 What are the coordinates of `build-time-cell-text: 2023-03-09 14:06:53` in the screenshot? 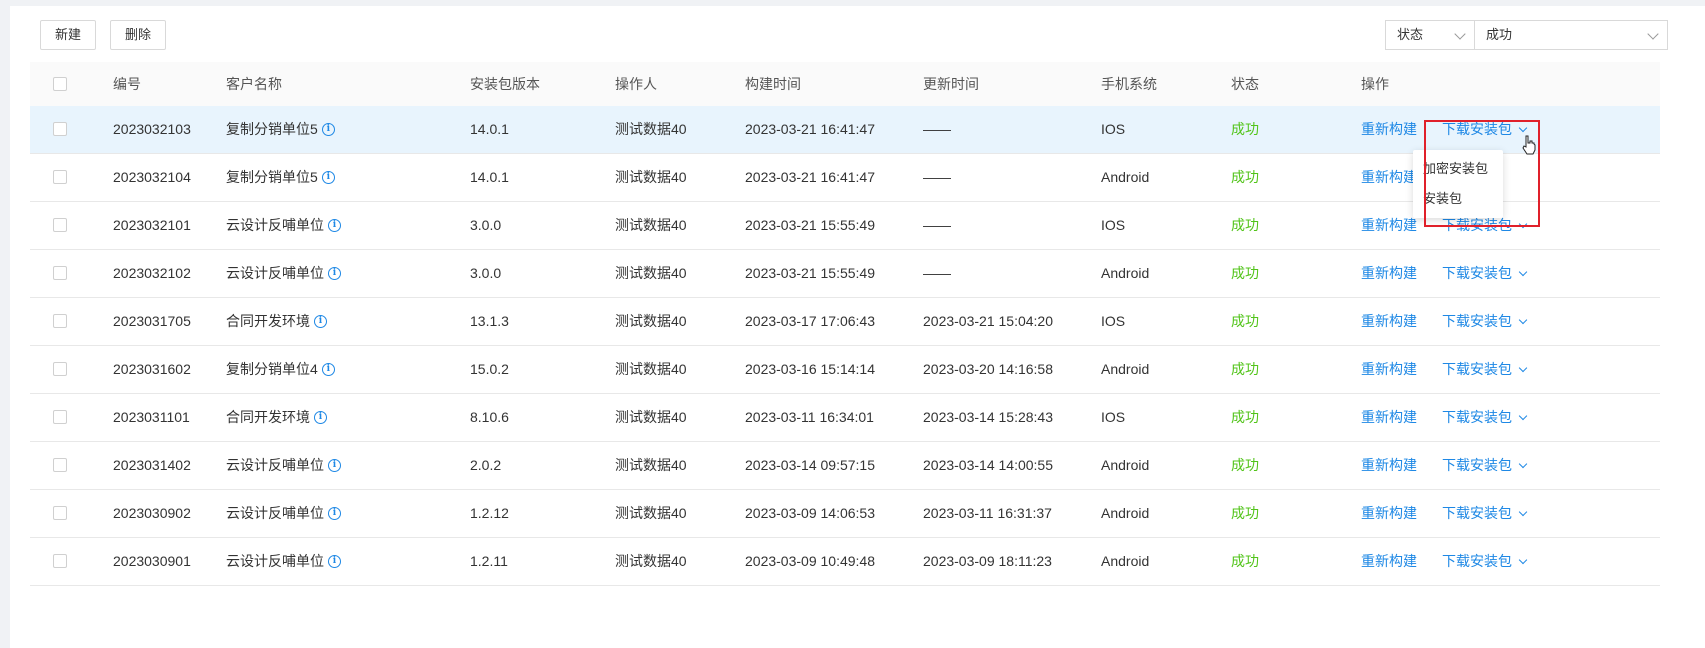 It's located at (810, 513).